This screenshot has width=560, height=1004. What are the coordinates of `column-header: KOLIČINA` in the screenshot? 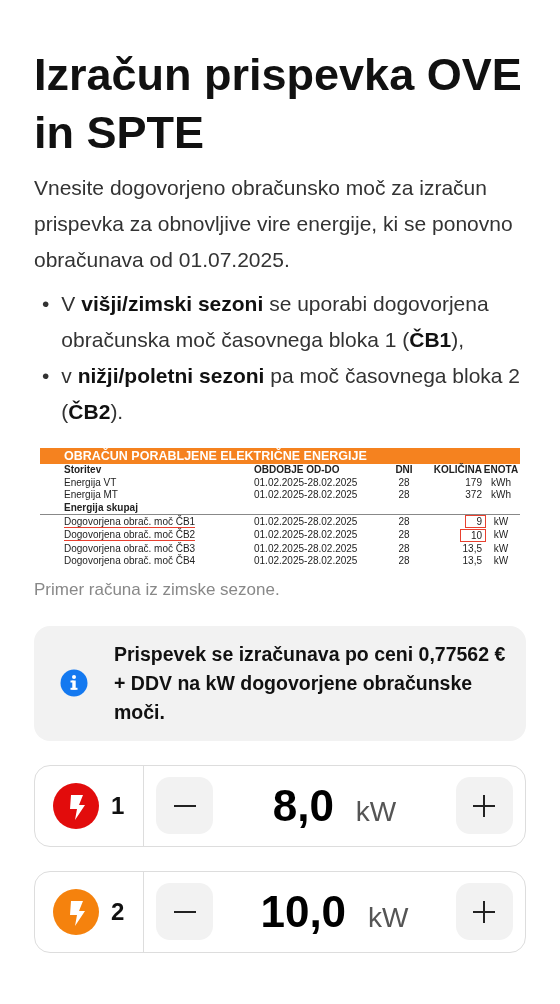 It's located at (457, 469).